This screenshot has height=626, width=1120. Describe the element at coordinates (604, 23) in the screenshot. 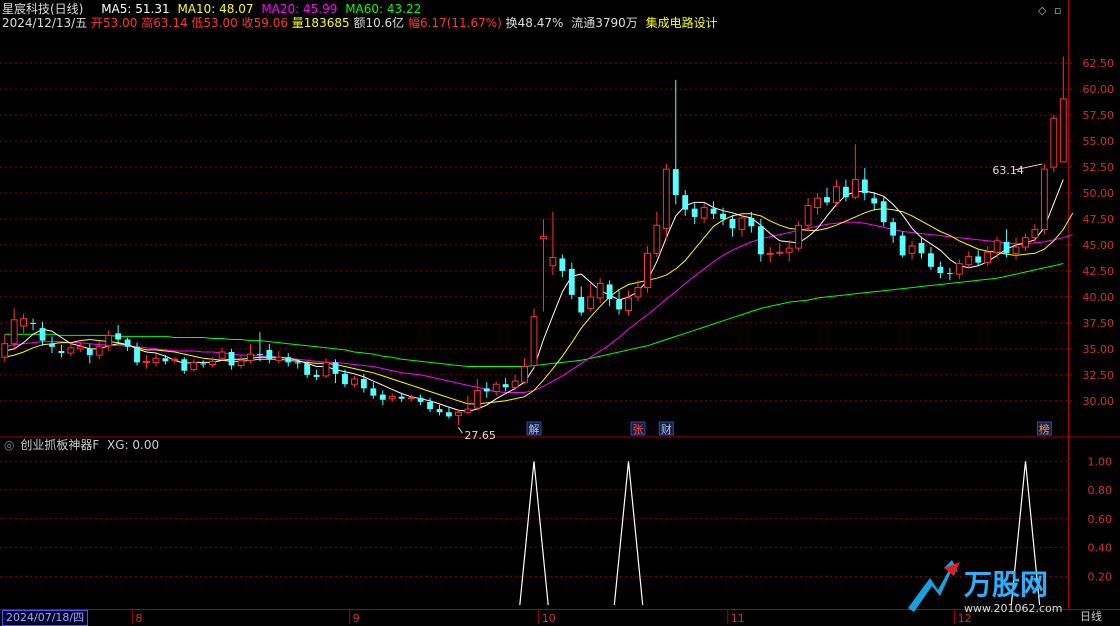

I see `float-value: 流通3790万` at that location.